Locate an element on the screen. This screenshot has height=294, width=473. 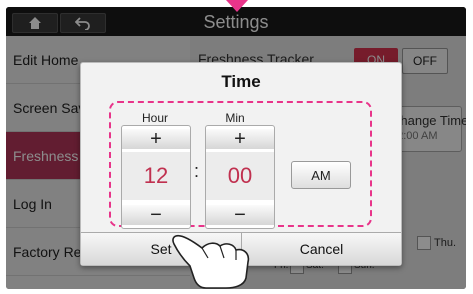
hour-spinner: + 12 − is located at coordinates (156, 177).